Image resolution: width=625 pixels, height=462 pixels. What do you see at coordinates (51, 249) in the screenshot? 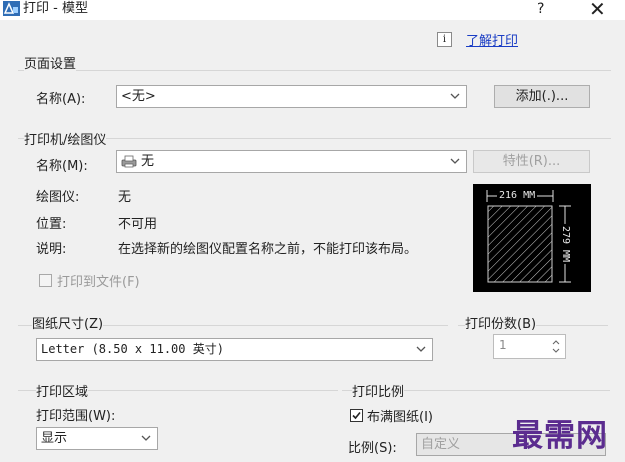
I see `plotter-description-label: 说明:` at bounding box center [51, 249].